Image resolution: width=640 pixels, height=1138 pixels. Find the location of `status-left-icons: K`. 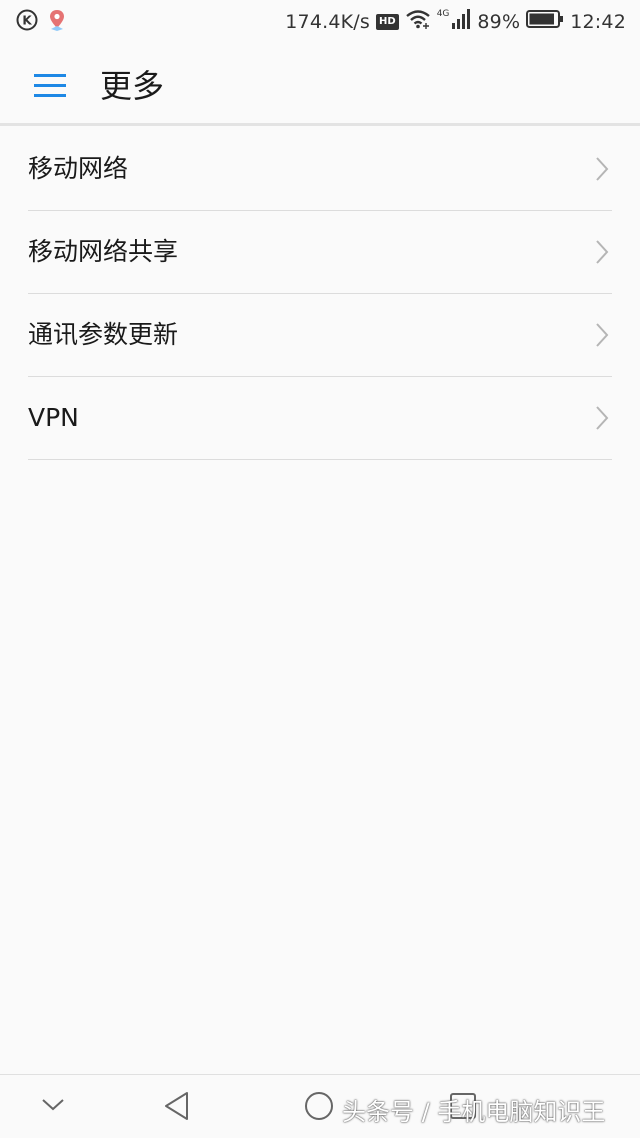

status-left-icons: K is located at coordinates (42, 22).